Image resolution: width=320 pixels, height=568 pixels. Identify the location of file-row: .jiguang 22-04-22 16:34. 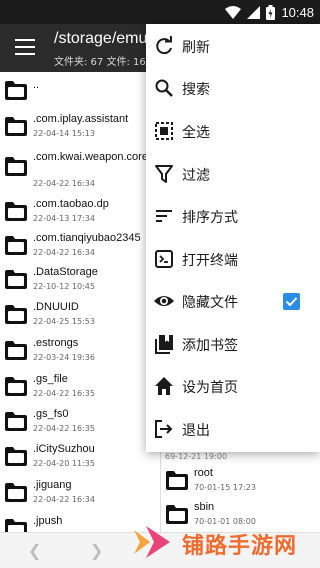
(80, 494).